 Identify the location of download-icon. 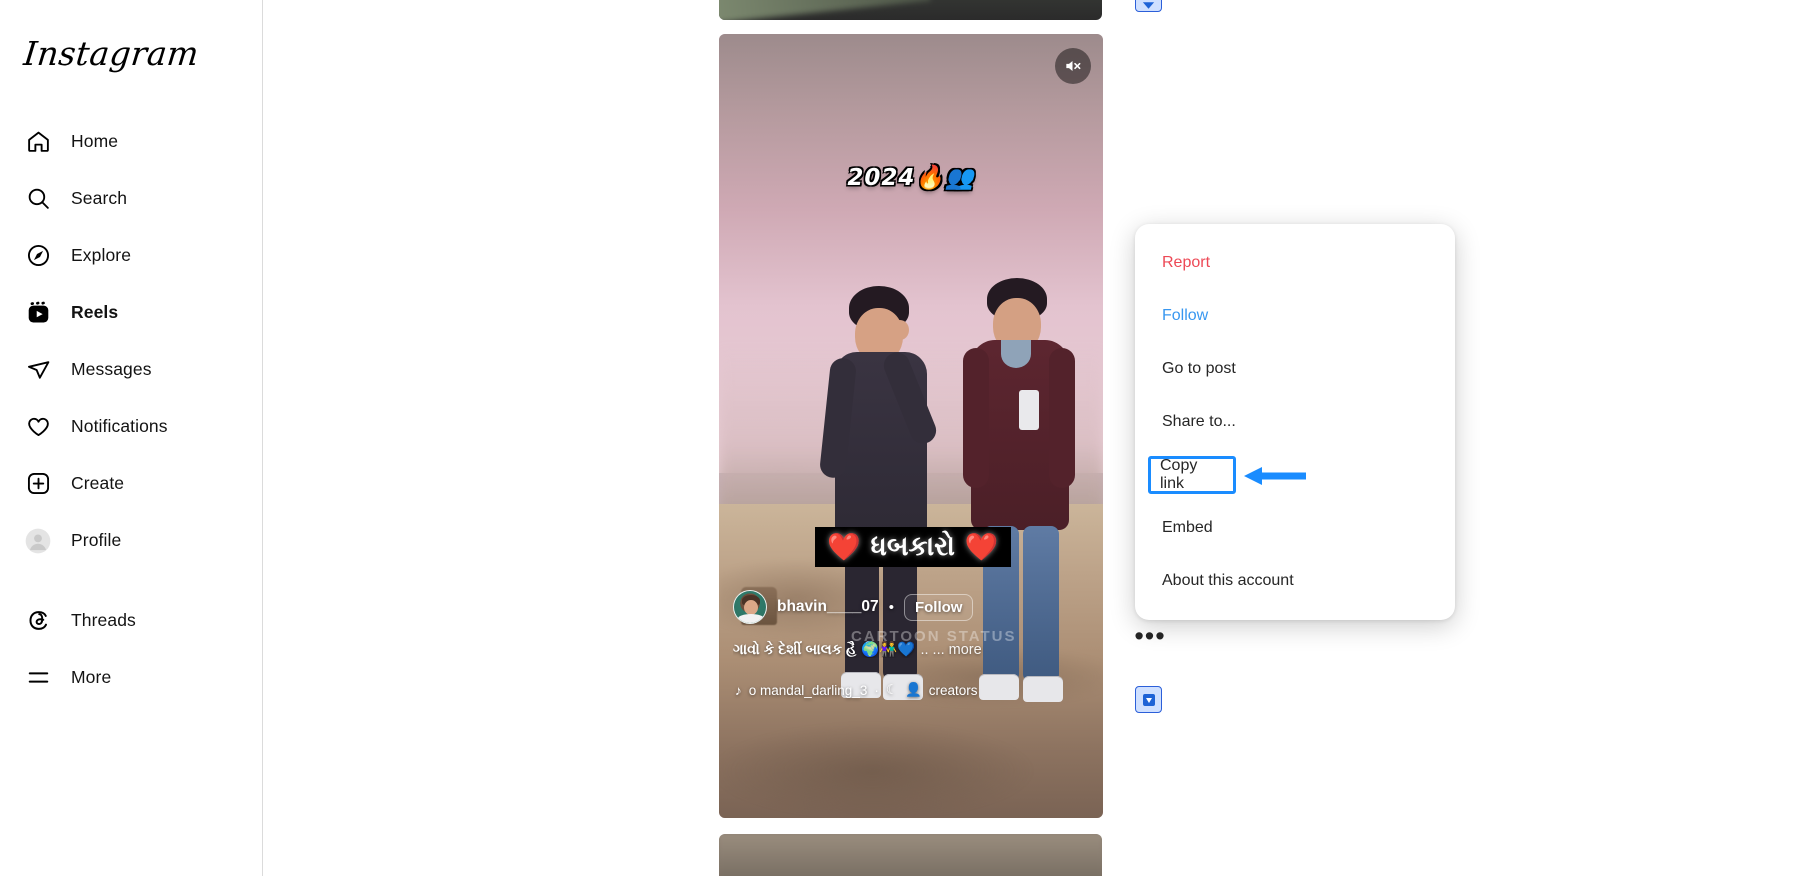
(1148, 699).